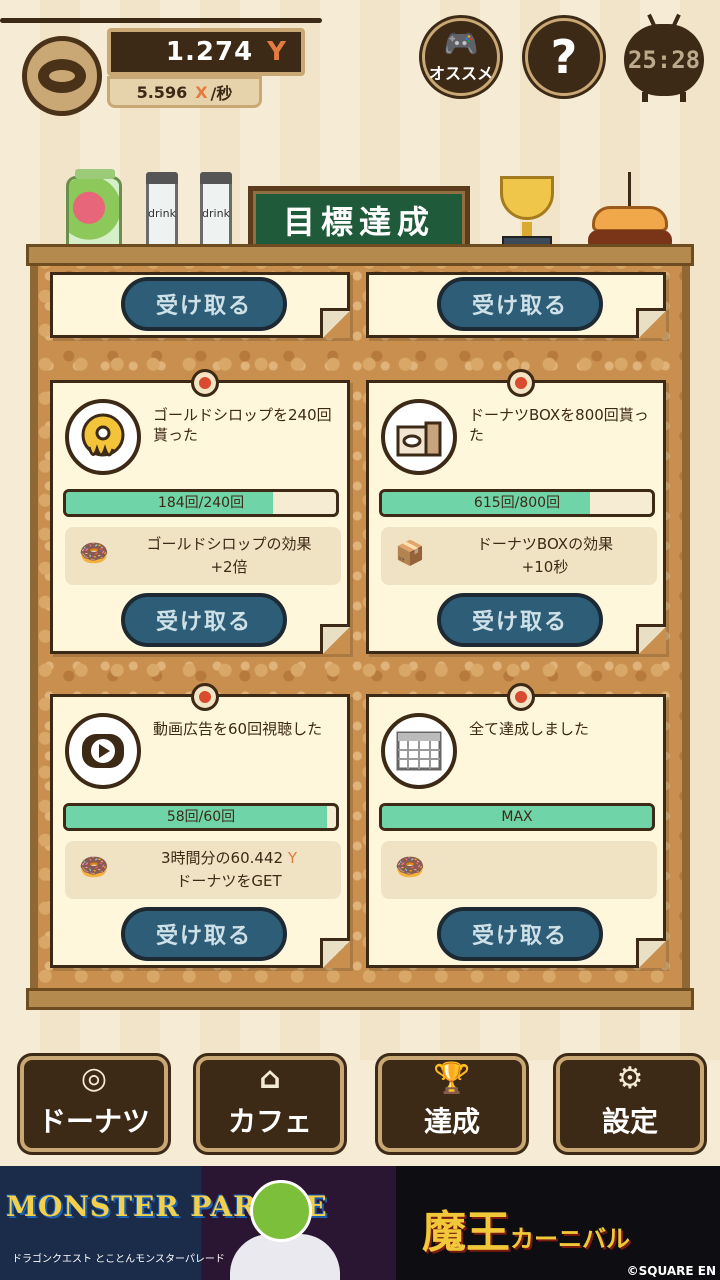  What do you see at coordinates (410, 553) in the screenshot?
I see `donut-box-upgrade-icon: 📦` at bounding box center [410, 553].